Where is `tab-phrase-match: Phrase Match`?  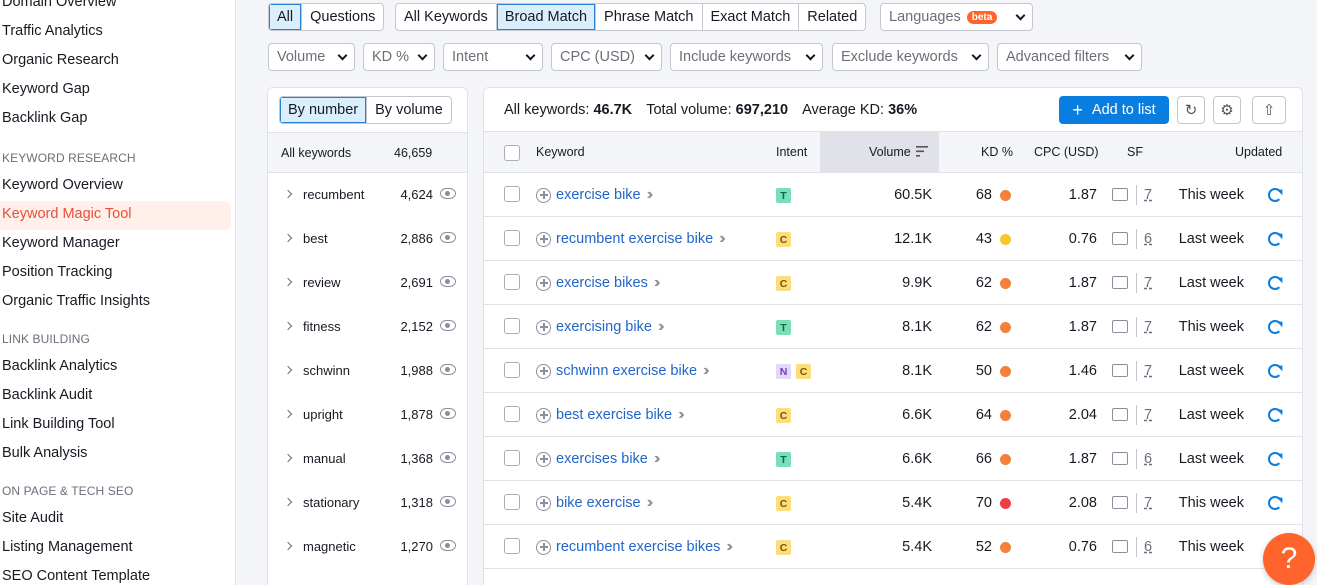 tab-phrase-match: Phrase Match is located at coordinates (649, 17).